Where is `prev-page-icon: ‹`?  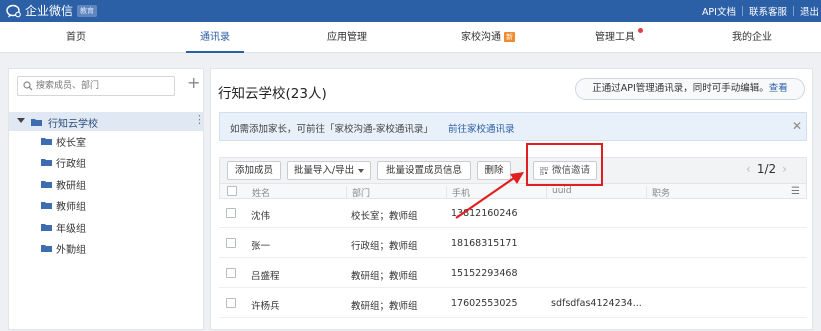
prev-page-icon: ‹ is located at coordinates (748, 169).